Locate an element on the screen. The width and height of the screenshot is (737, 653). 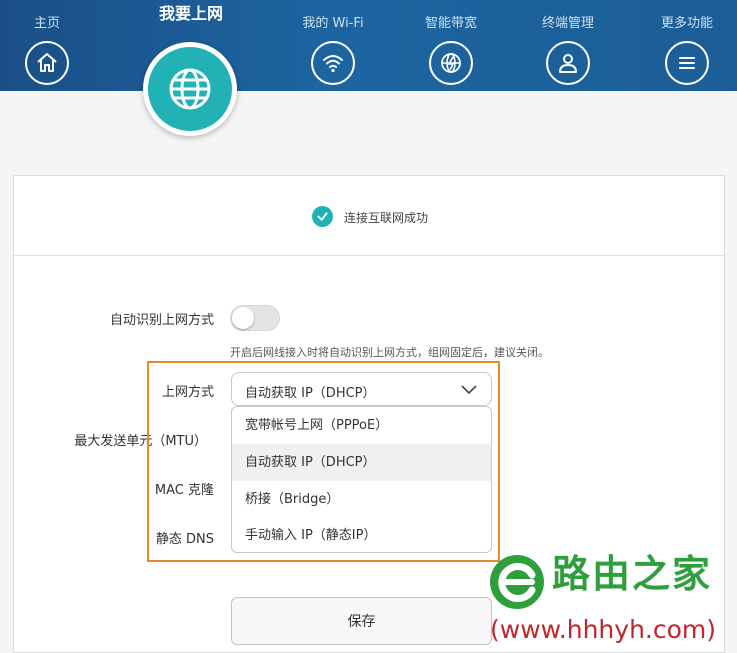
save-button: 保存 is located at coordinates (361, 621).